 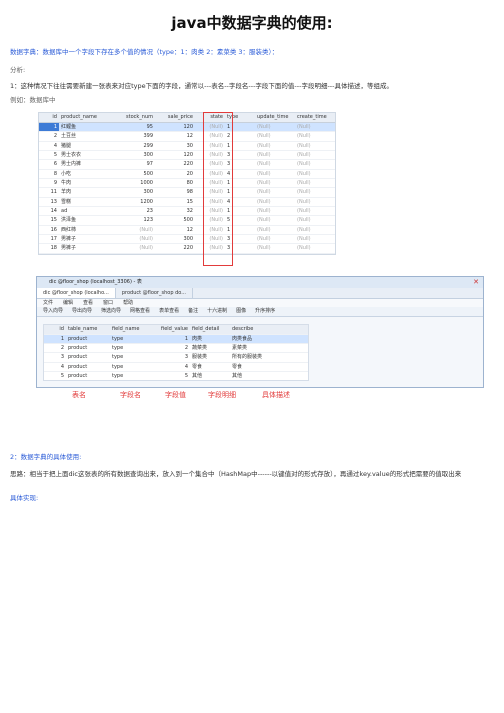 I want to click on column-header-sale-price: sale_price, so click(x=175, y=117).